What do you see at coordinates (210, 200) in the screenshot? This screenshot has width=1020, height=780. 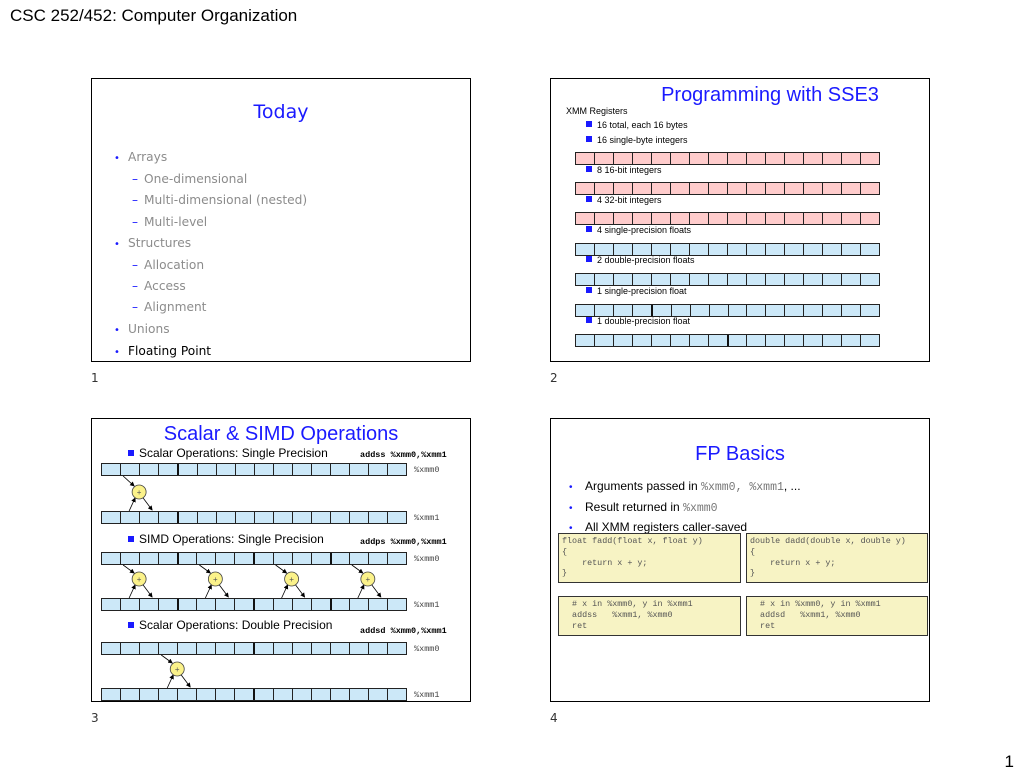 I see `outline-item: – Multi-dimensional (nested)` at bounding box center [210, 200].